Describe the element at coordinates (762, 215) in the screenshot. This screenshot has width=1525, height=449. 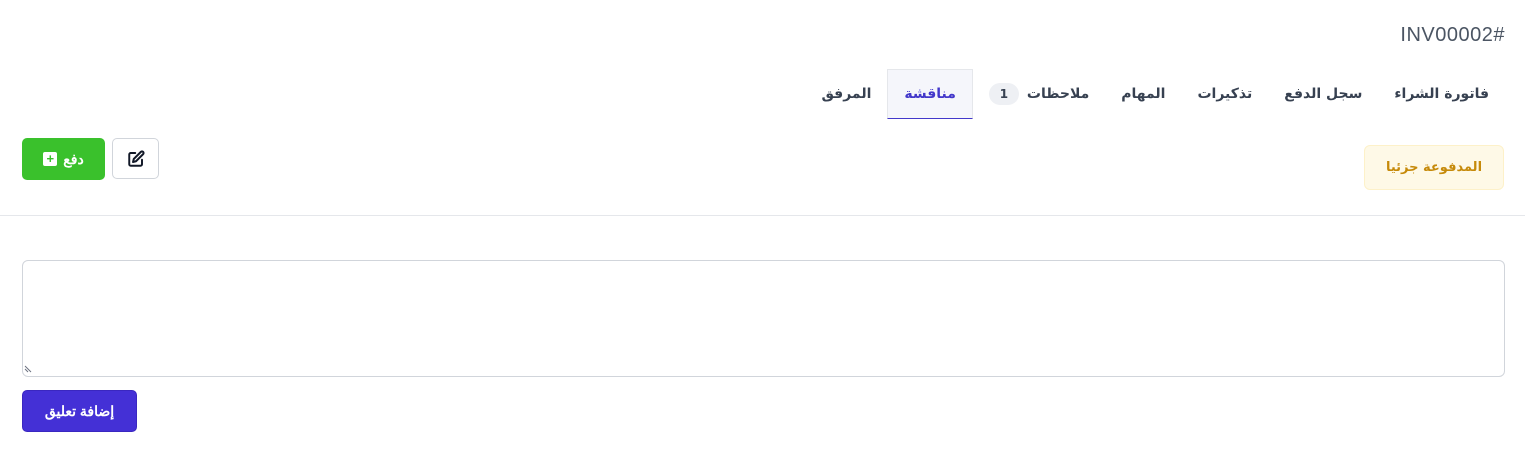
I see `section-divider` at that location.